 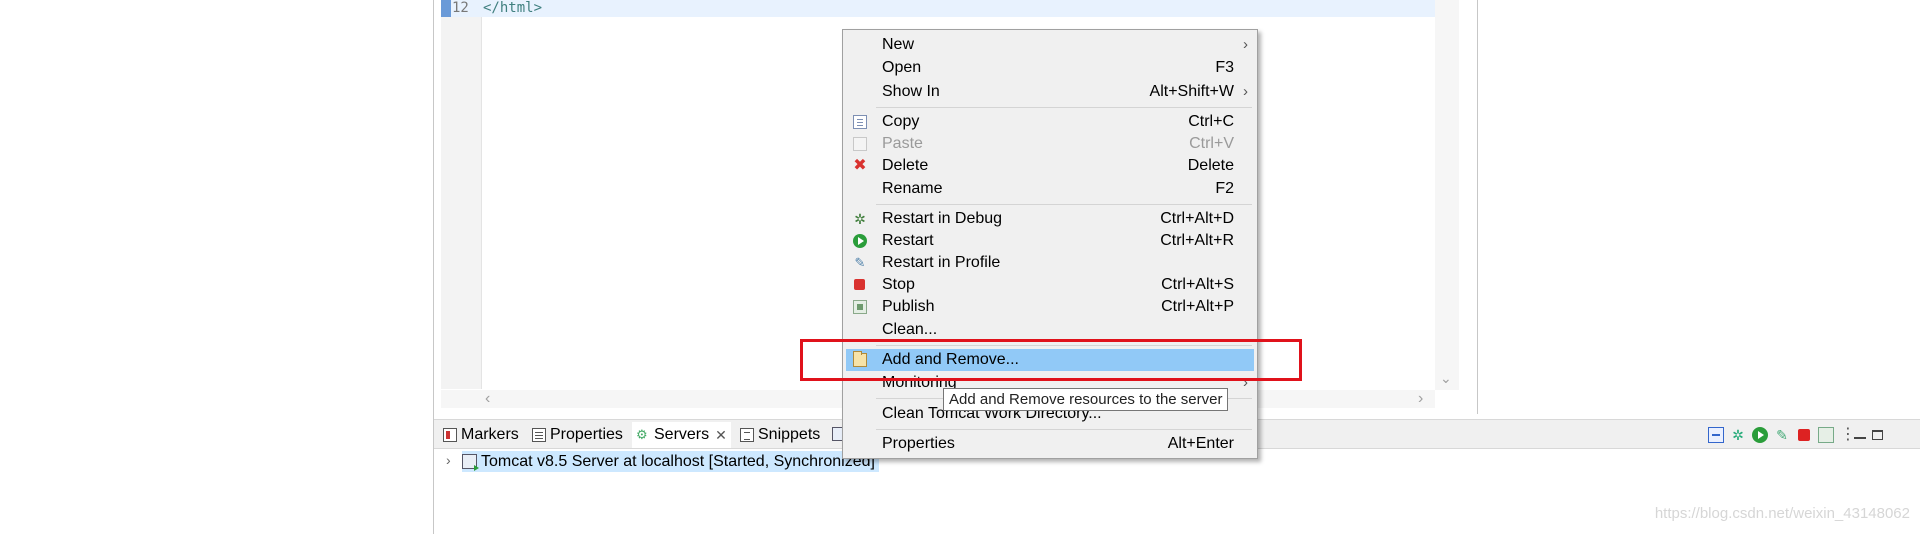 What do you see at coordinates (941, 262) in the screenshot?
I see `menu-item-label: Restart in Profile` at bounding box center [941, 262].